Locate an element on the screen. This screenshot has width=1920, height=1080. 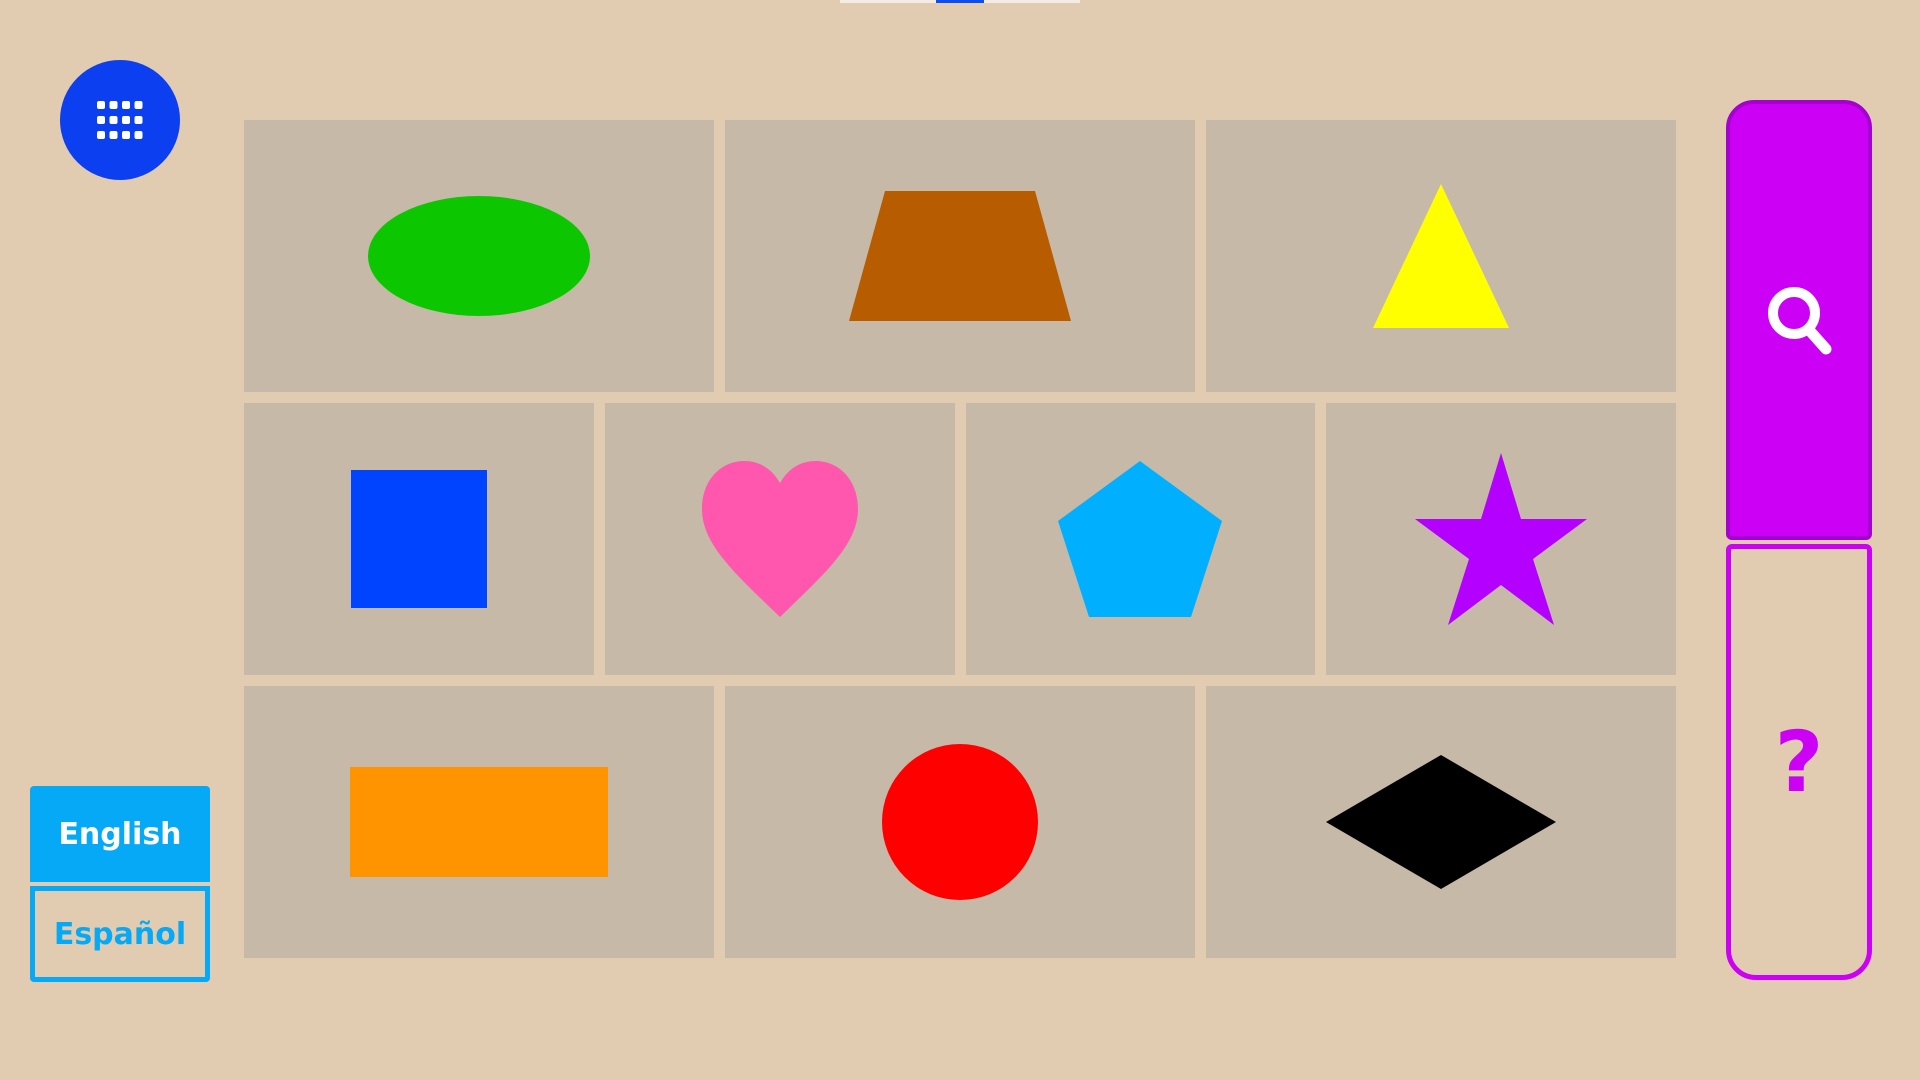
side-panel: ? is located at coordinates (1799, 540).